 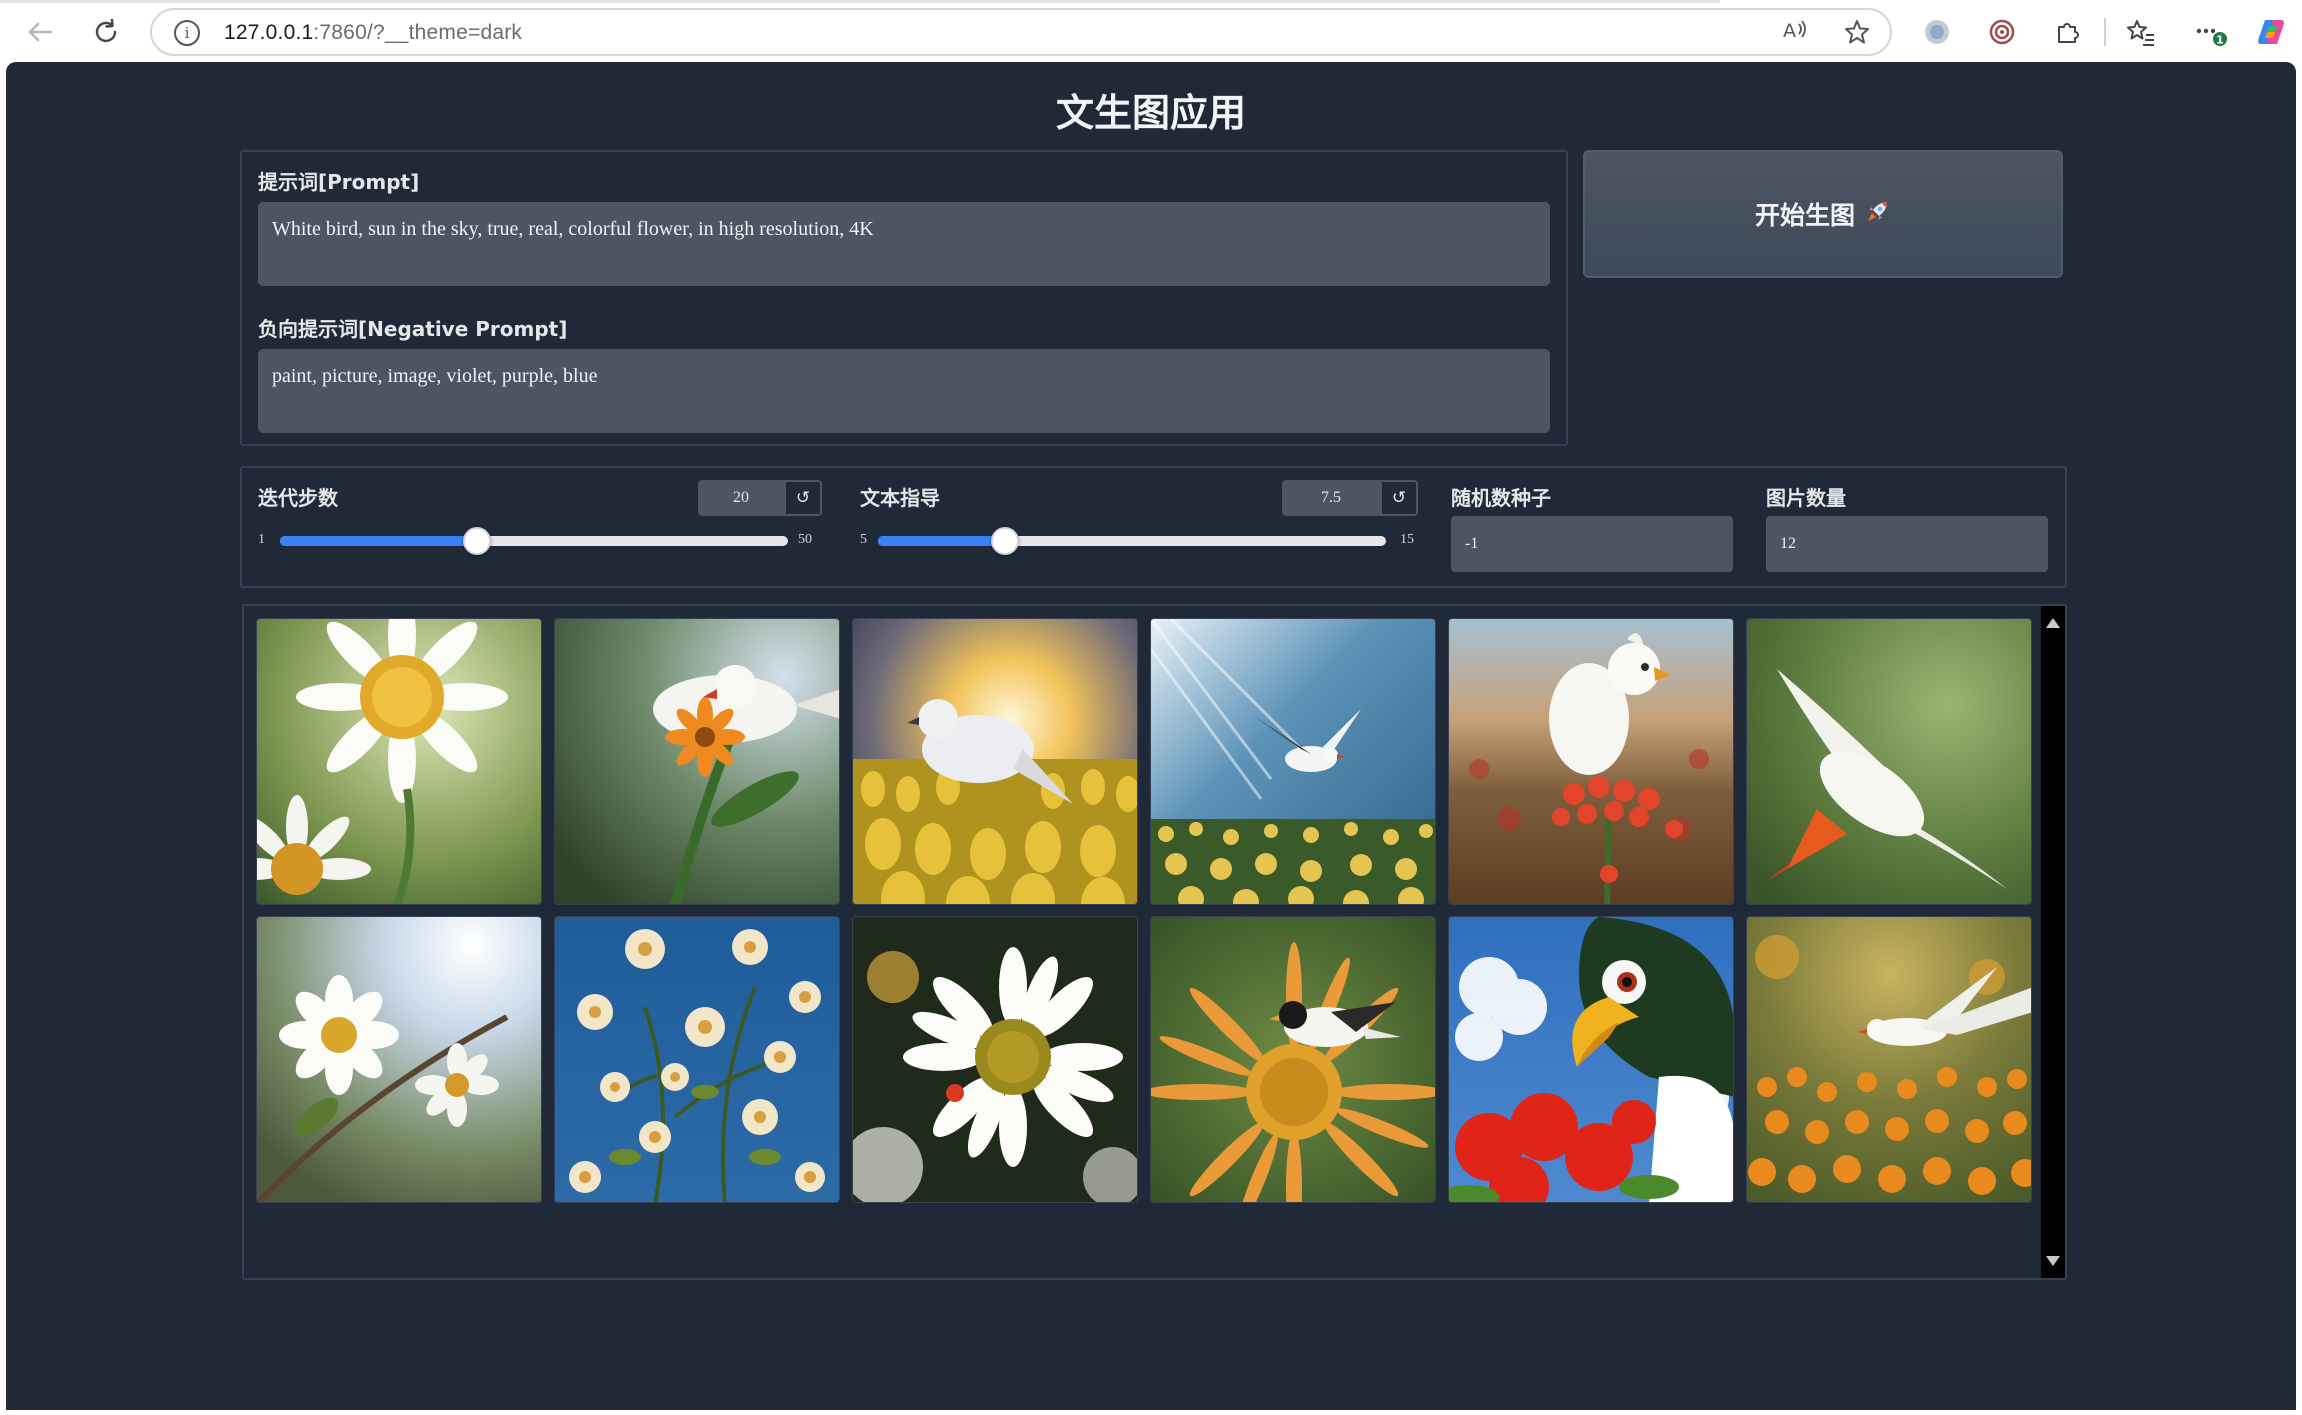 I want to click on page-title: 文生图应用, so click(x=1150, y=113).